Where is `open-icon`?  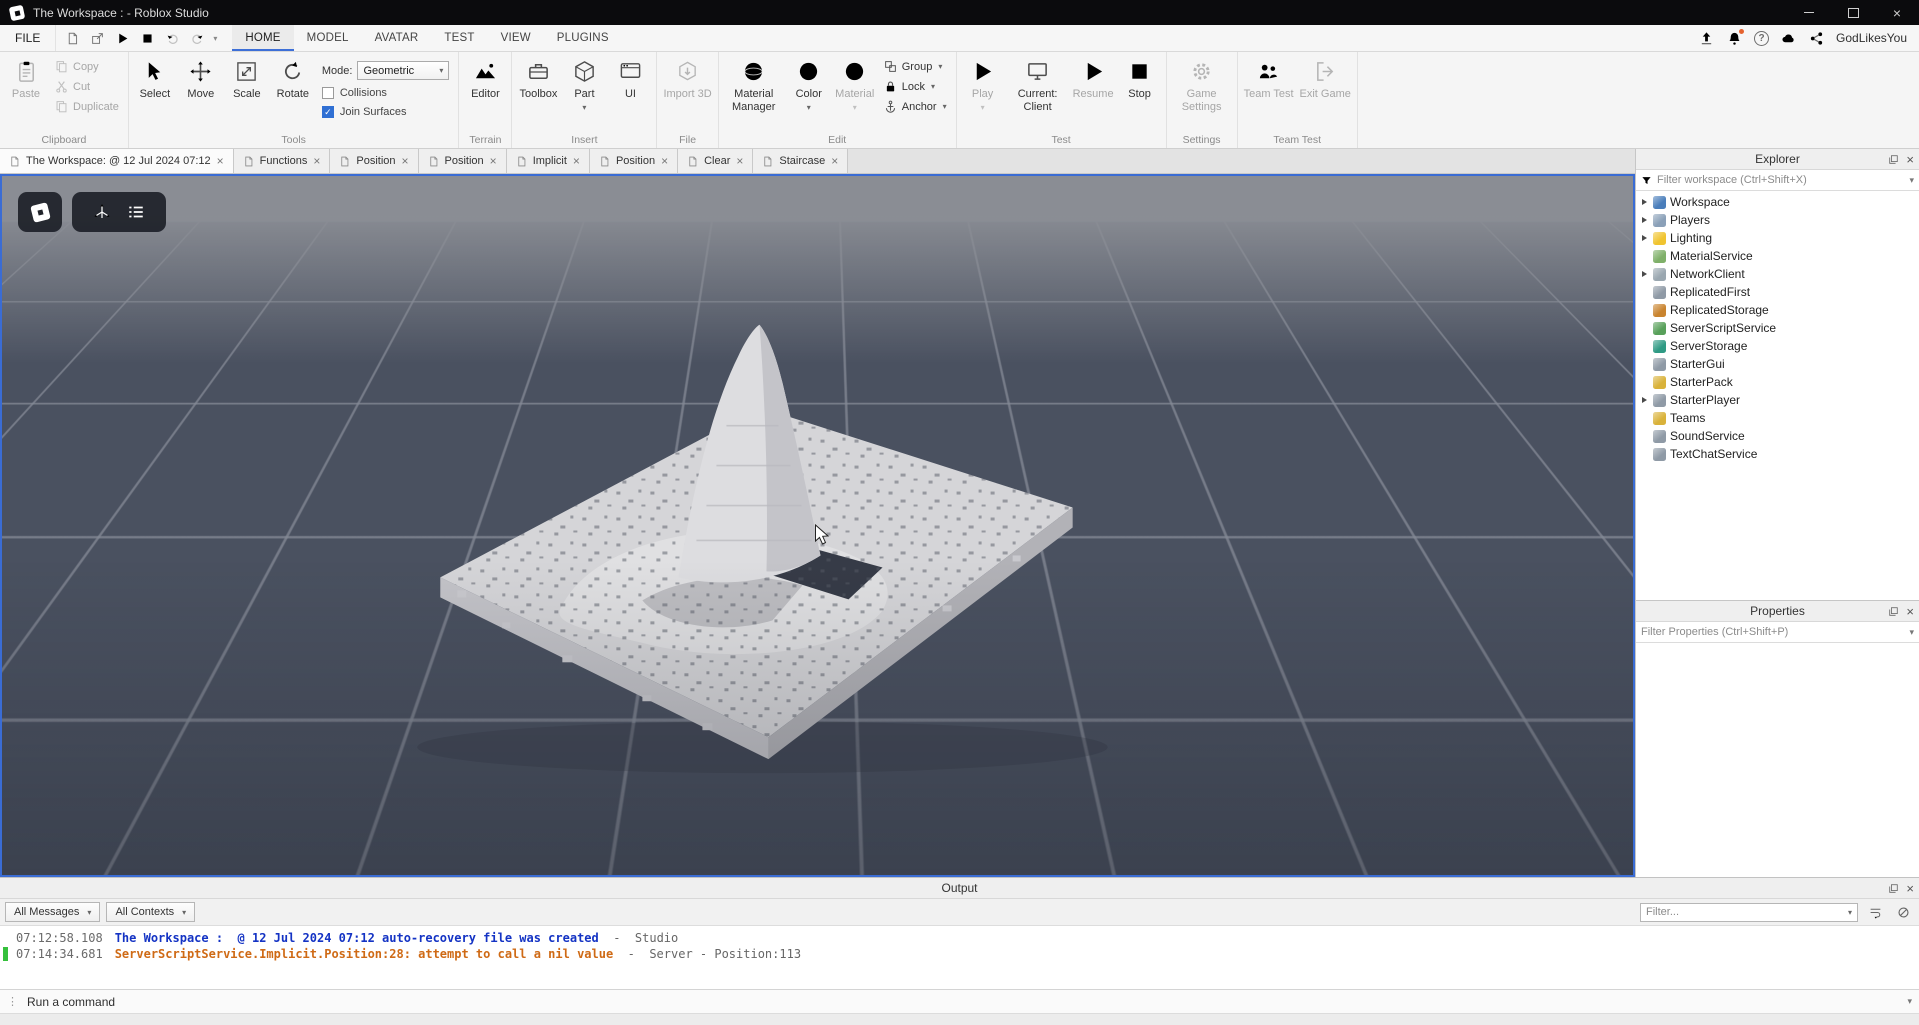
open-icon is located at coordinates (97, 38).